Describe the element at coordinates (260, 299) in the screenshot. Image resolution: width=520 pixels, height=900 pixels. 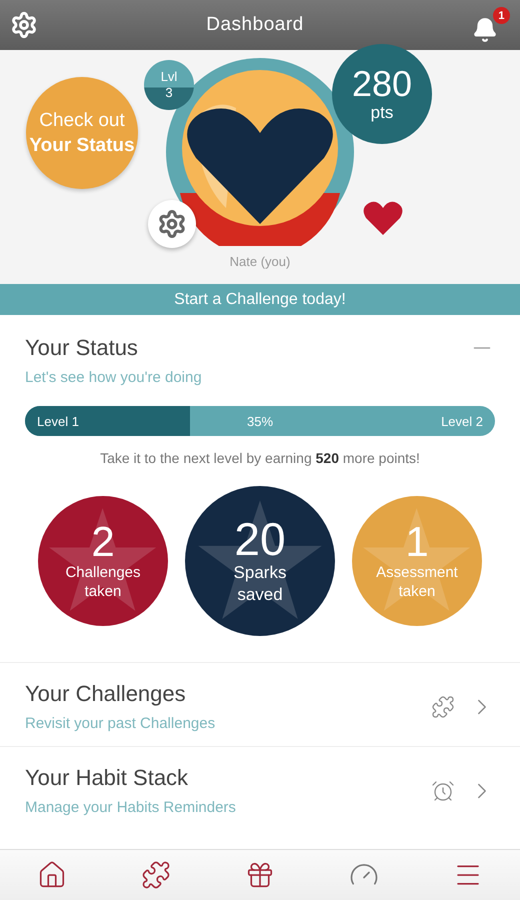
I see `challenge-banner: Start a Challenge today!` at that location.